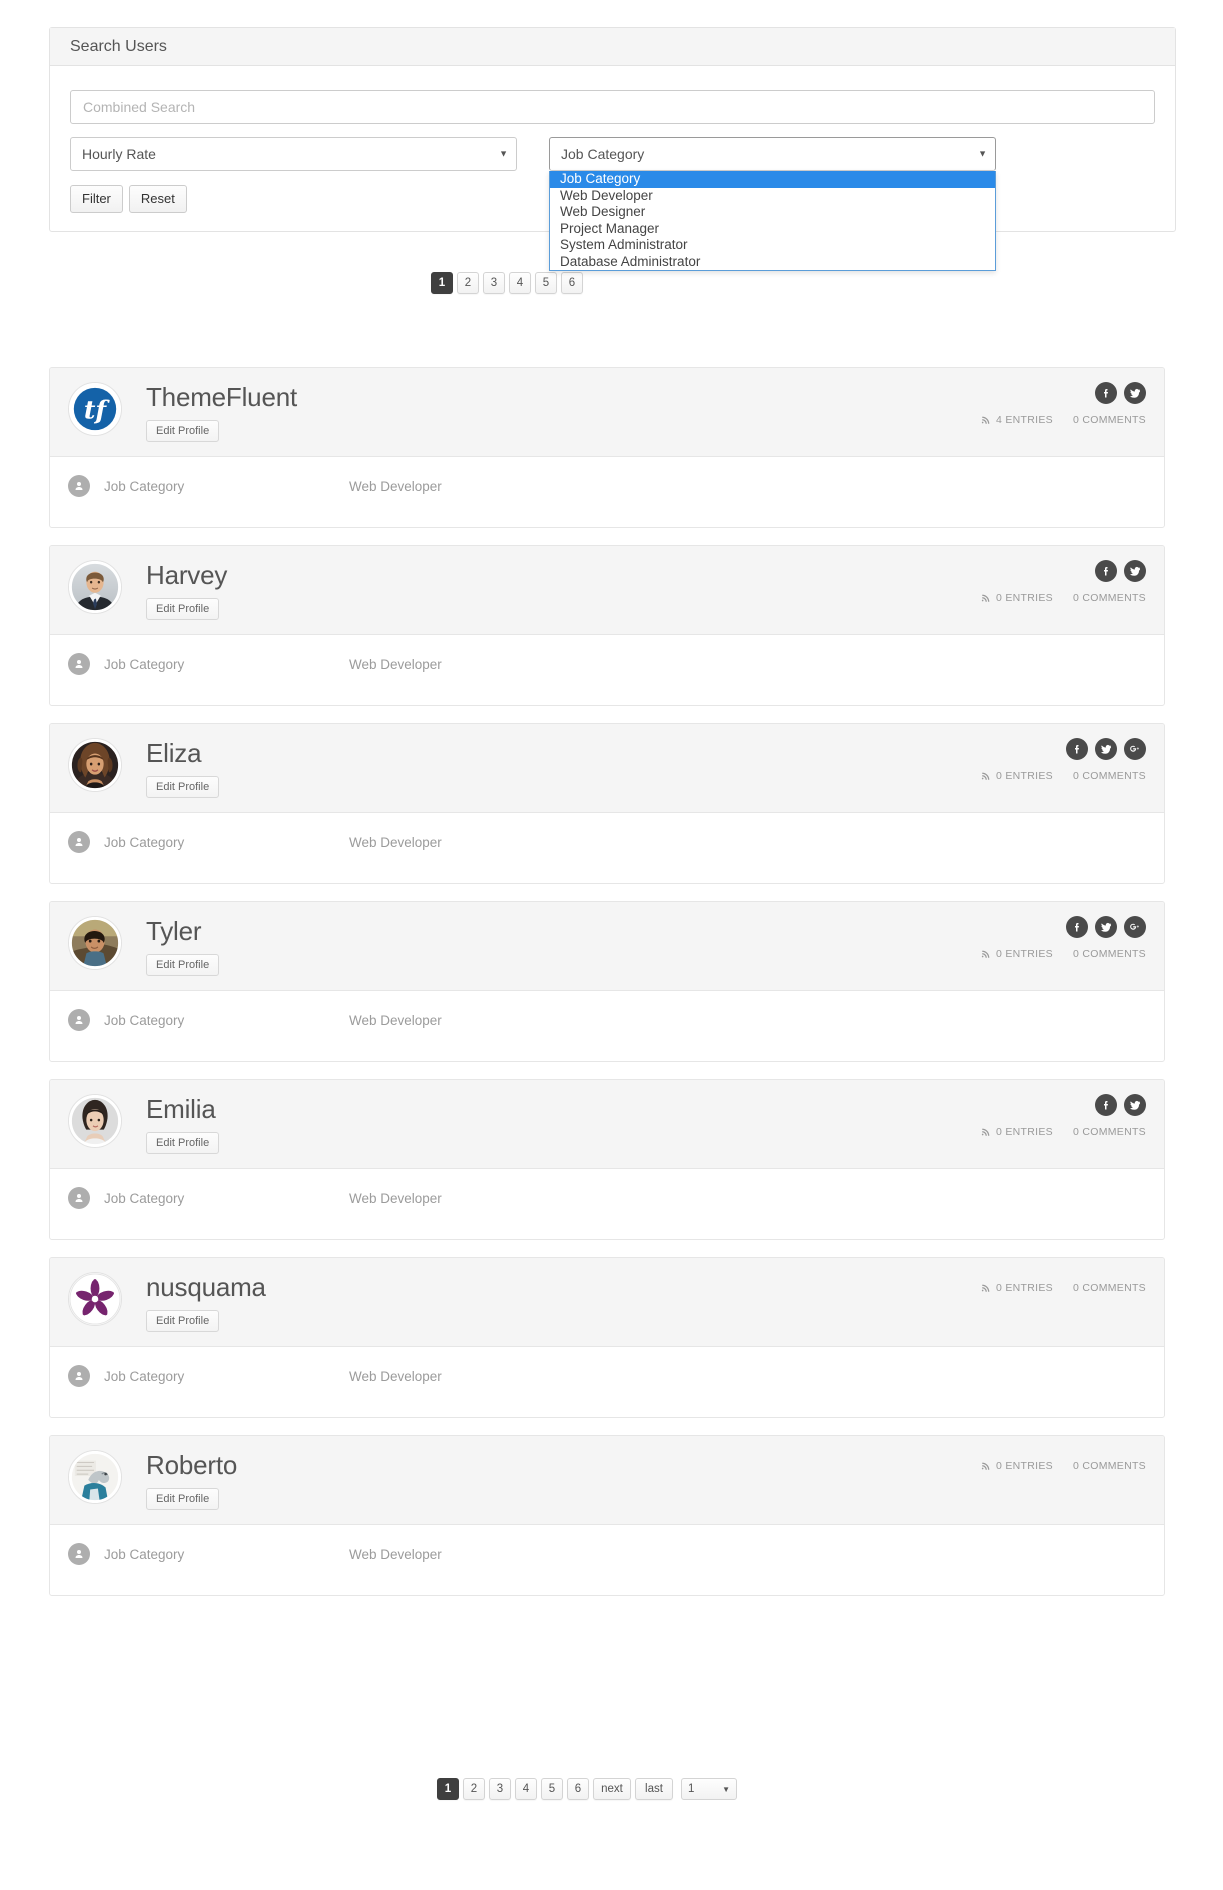  What do you see at coordinates (206, 1287) in the screenshot?
I see `user-name: nusquama` at bounding box center [206, 1287].